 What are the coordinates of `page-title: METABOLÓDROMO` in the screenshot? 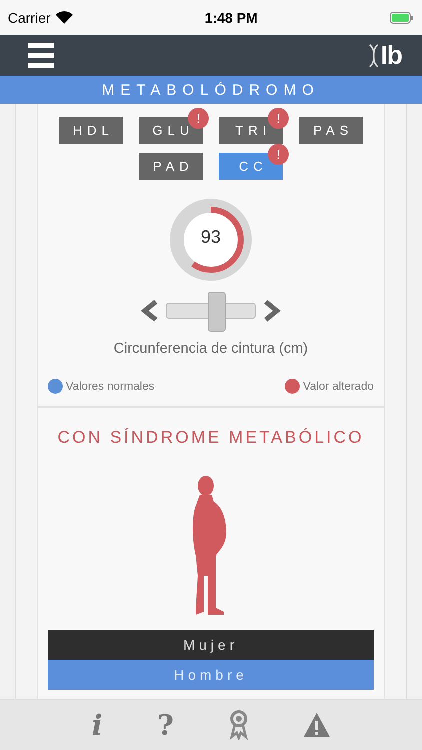 It's located at (211, 90).